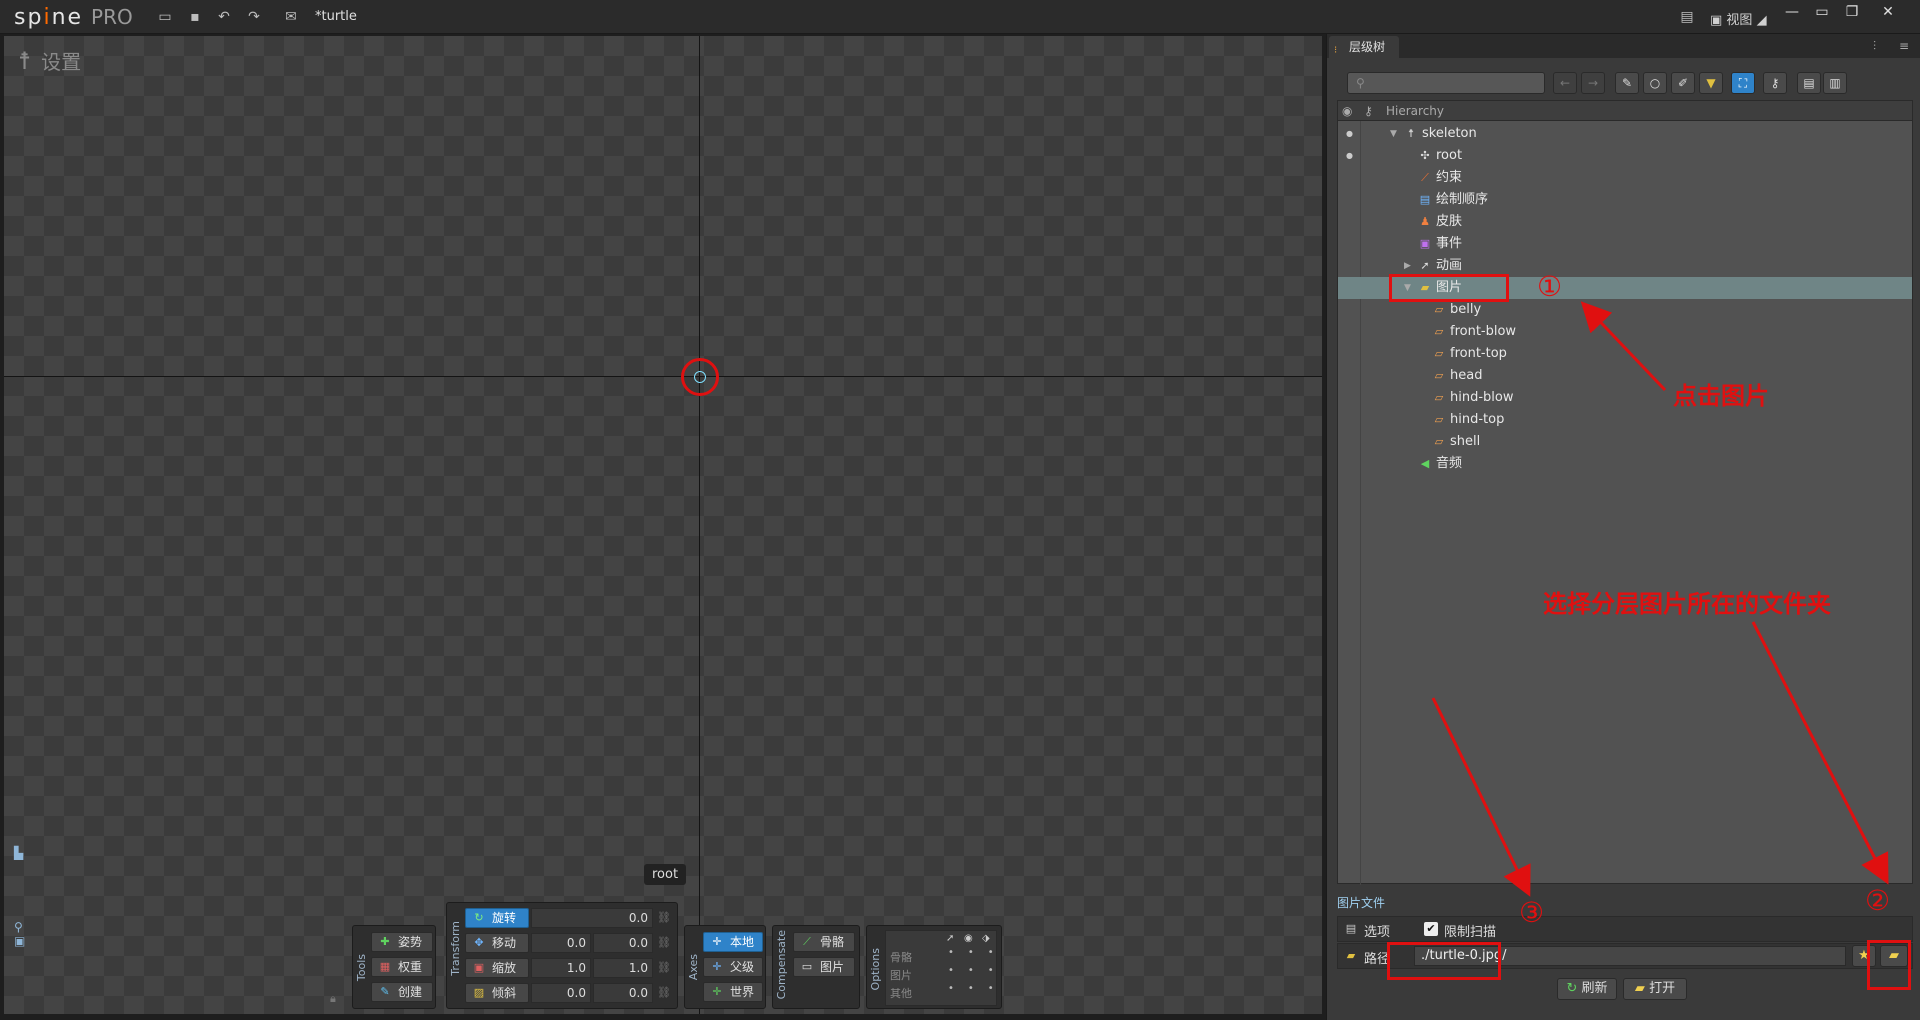  What do you see at coordinates (1642, 988) in the screenshot?
I see `open-folder-icon: ▰` at bounding box center [1642, 988].